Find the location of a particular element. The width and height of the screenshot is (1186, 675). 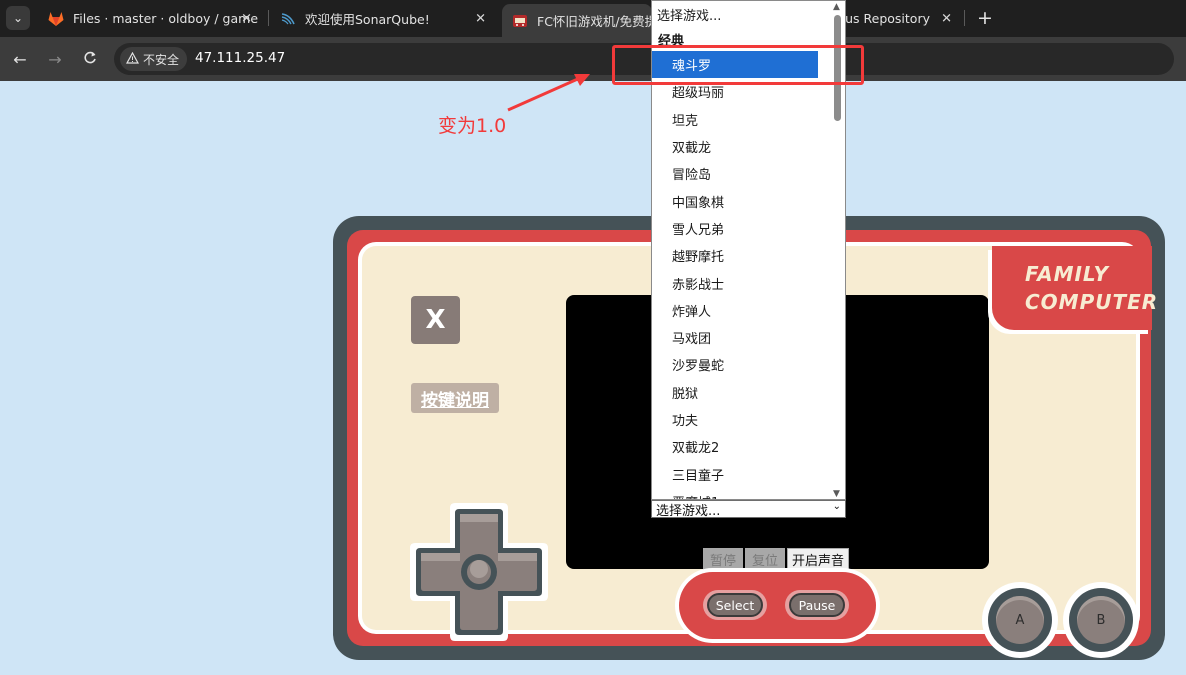

game-option: 越野摩托 is located at coordinates (742, 255).